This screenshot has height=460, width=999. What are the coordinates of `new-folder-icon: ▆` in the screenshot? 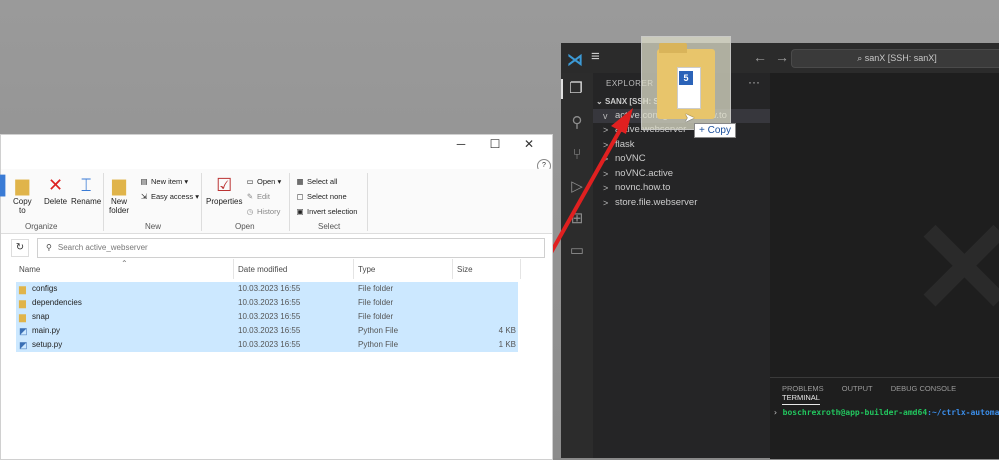 It's located at (119, 185).